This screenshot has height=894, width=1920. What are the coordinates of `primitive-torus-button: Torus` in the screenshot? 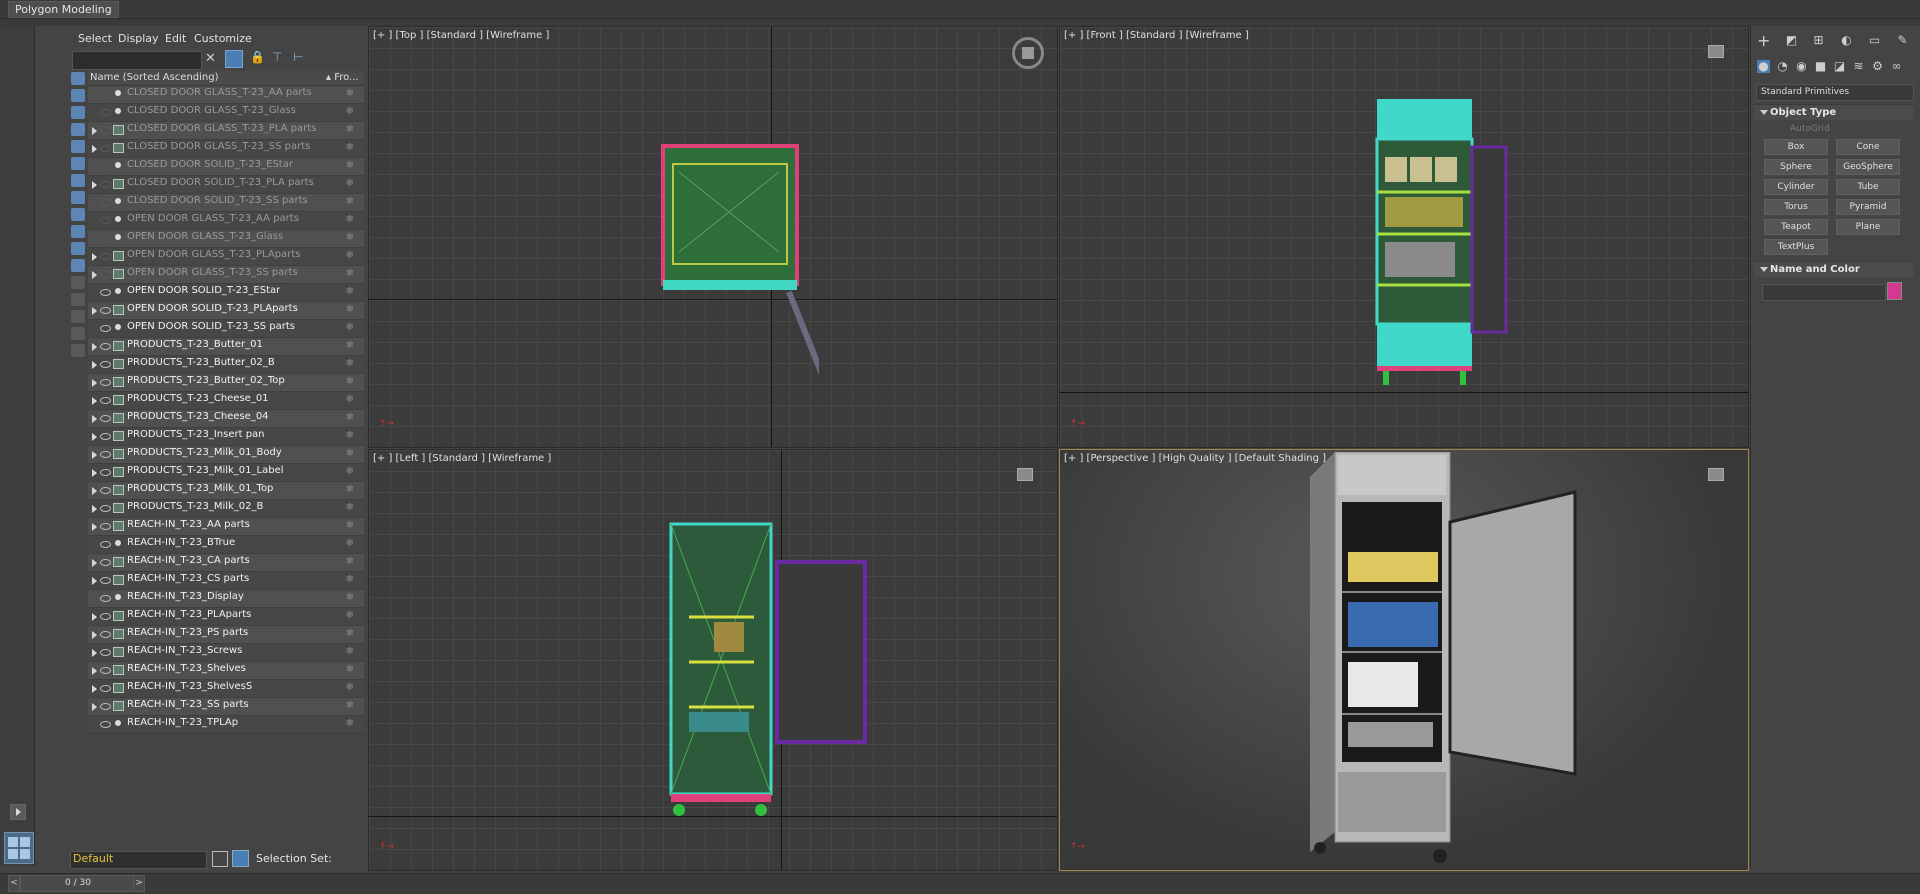 It's located at (1796, 207).